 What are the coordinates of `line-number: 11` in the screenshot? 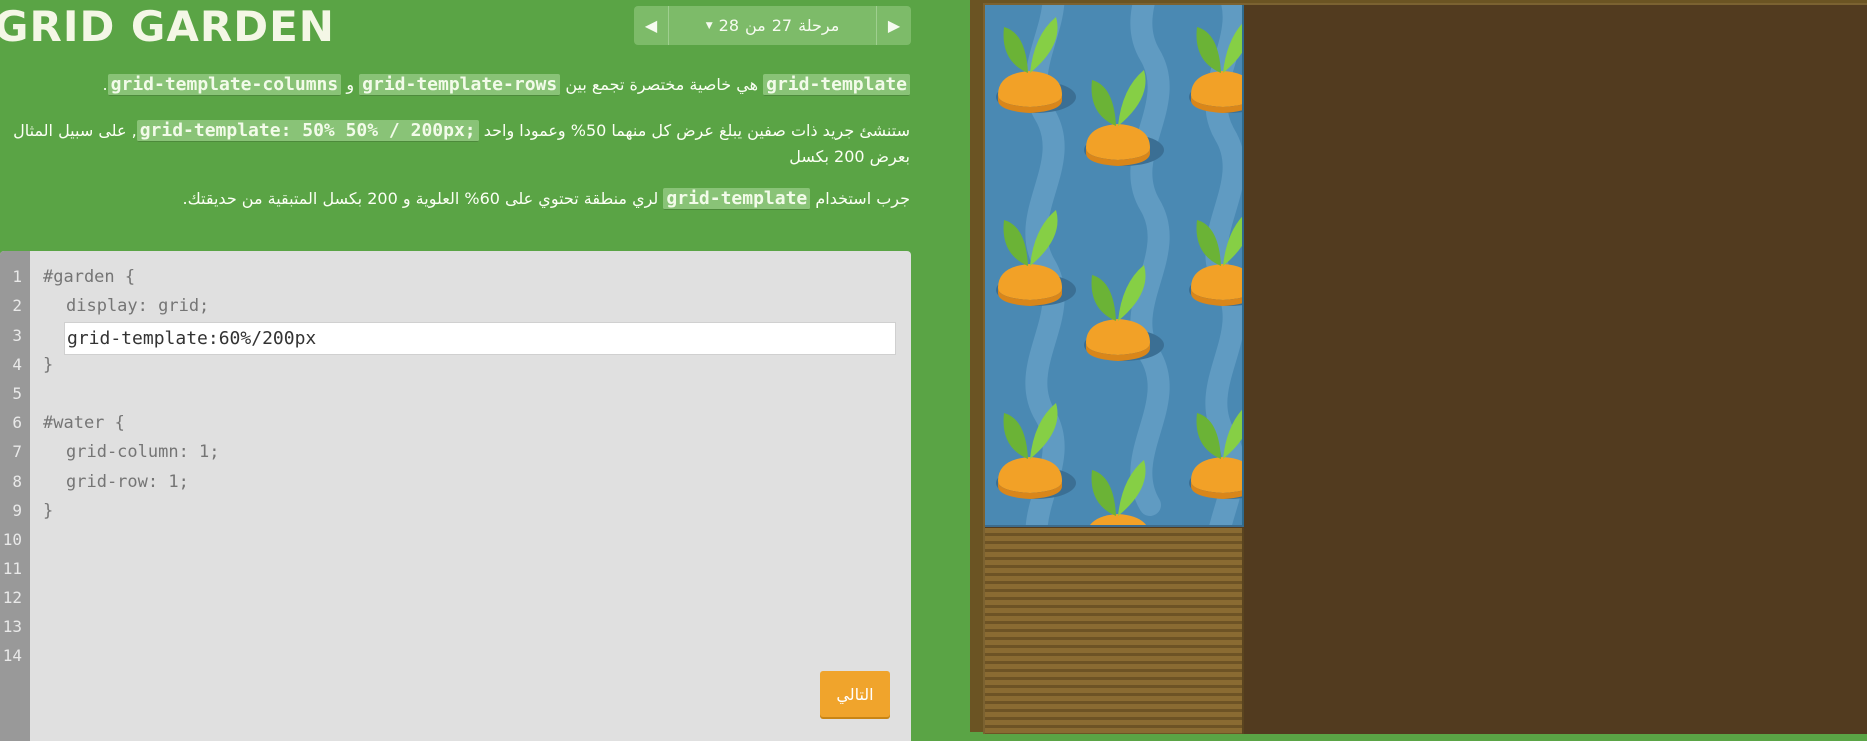 It's located at (12, 568).